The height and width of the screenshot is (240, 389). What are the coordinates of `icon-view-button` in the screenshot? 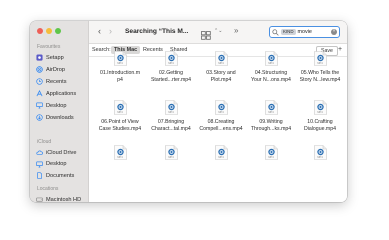 It's located at (206, 33).